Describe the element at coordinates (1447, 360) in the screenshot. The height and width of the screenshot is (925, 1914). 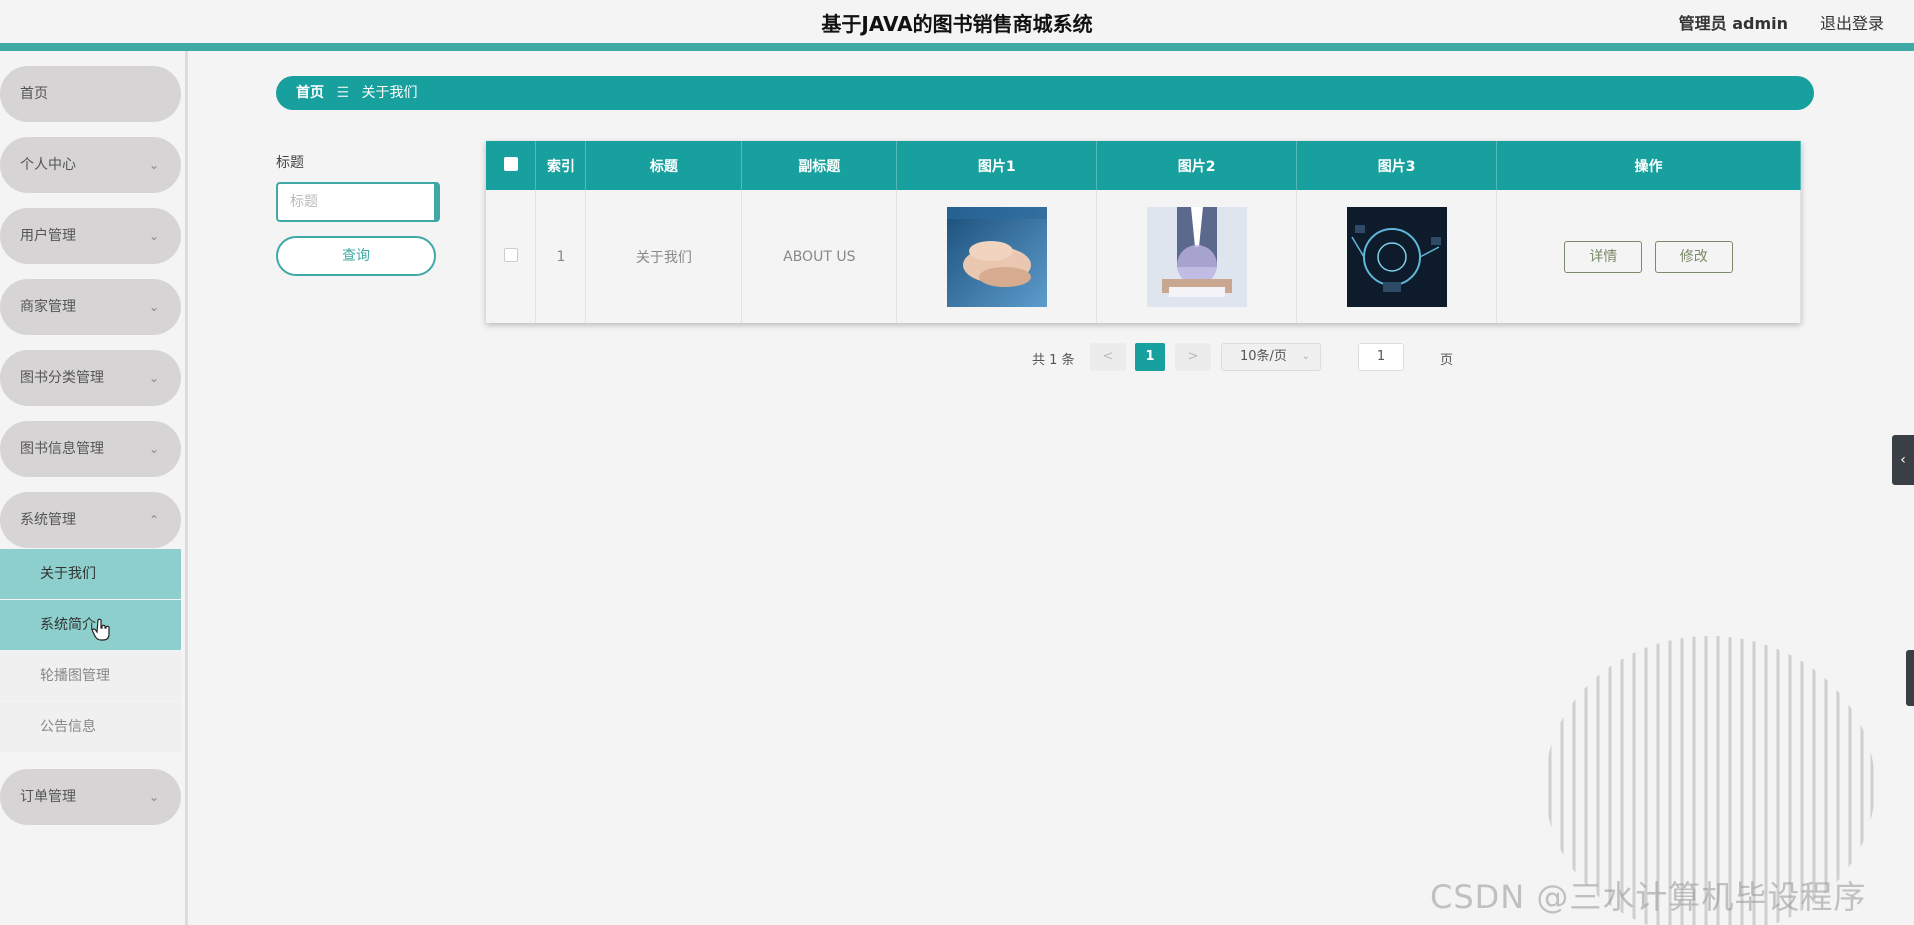
I see `goto-suffix: 页` at that location.